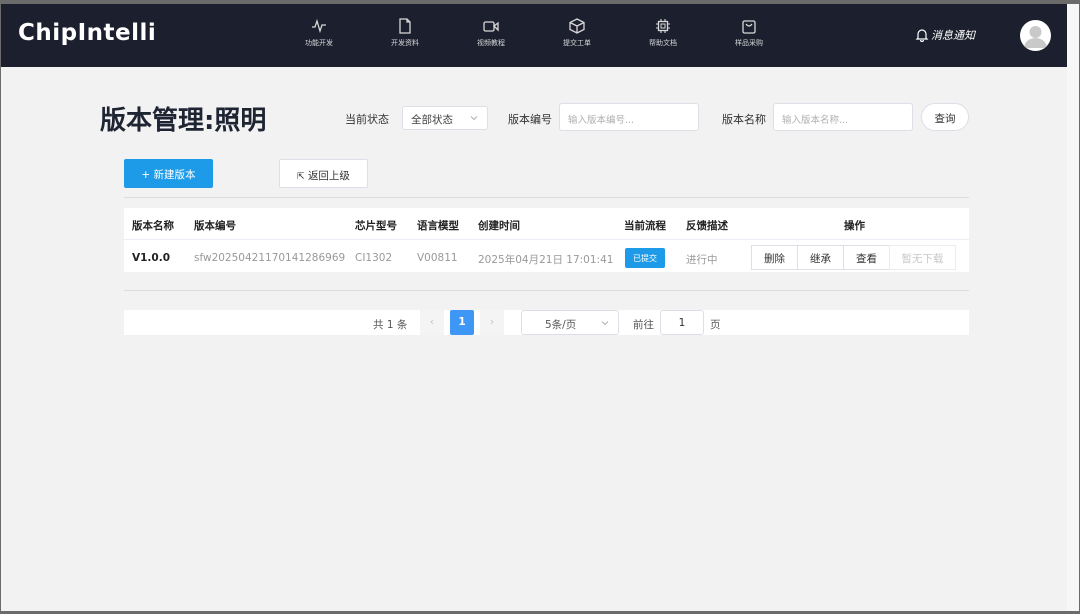  Describe the element at coordinates (682, 322) in the screenshot. I see `goto-page-input: 1` at that location.